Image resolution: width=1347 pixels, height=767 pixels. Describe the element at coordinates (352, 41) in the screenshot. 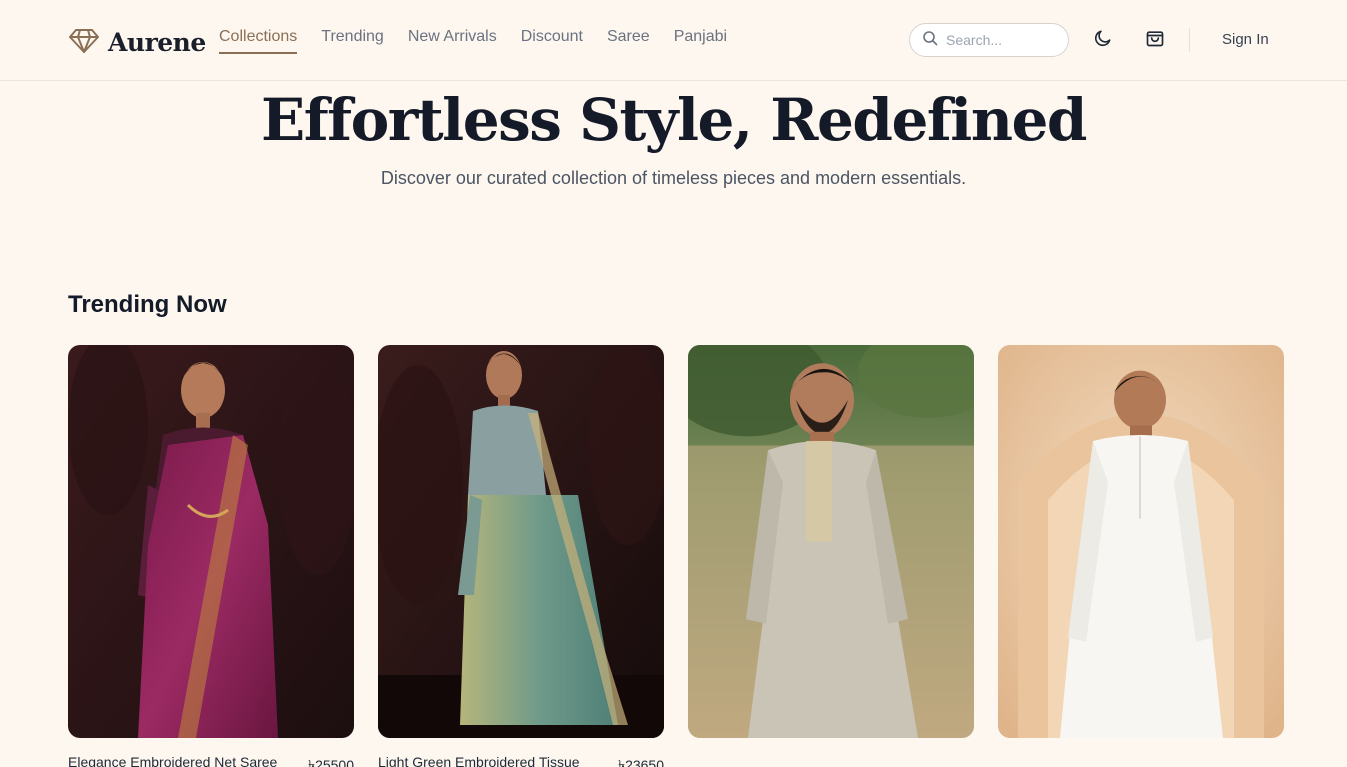

I see `nav-trending: Trending` at that location.